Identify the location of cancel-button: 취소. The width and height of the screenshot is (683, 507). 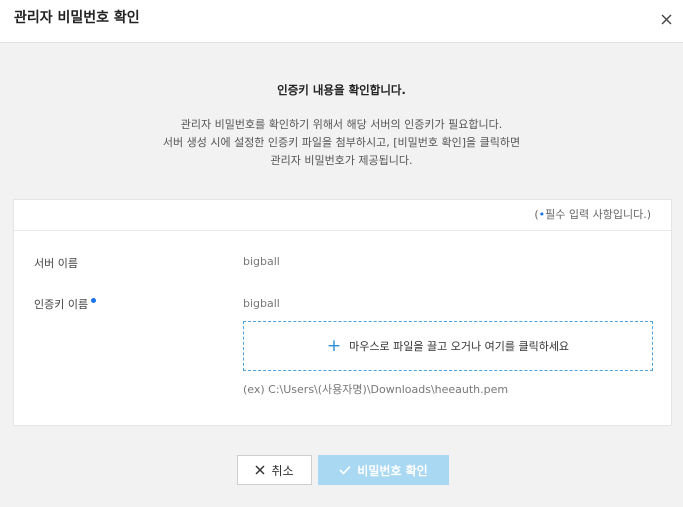
(274, 470).